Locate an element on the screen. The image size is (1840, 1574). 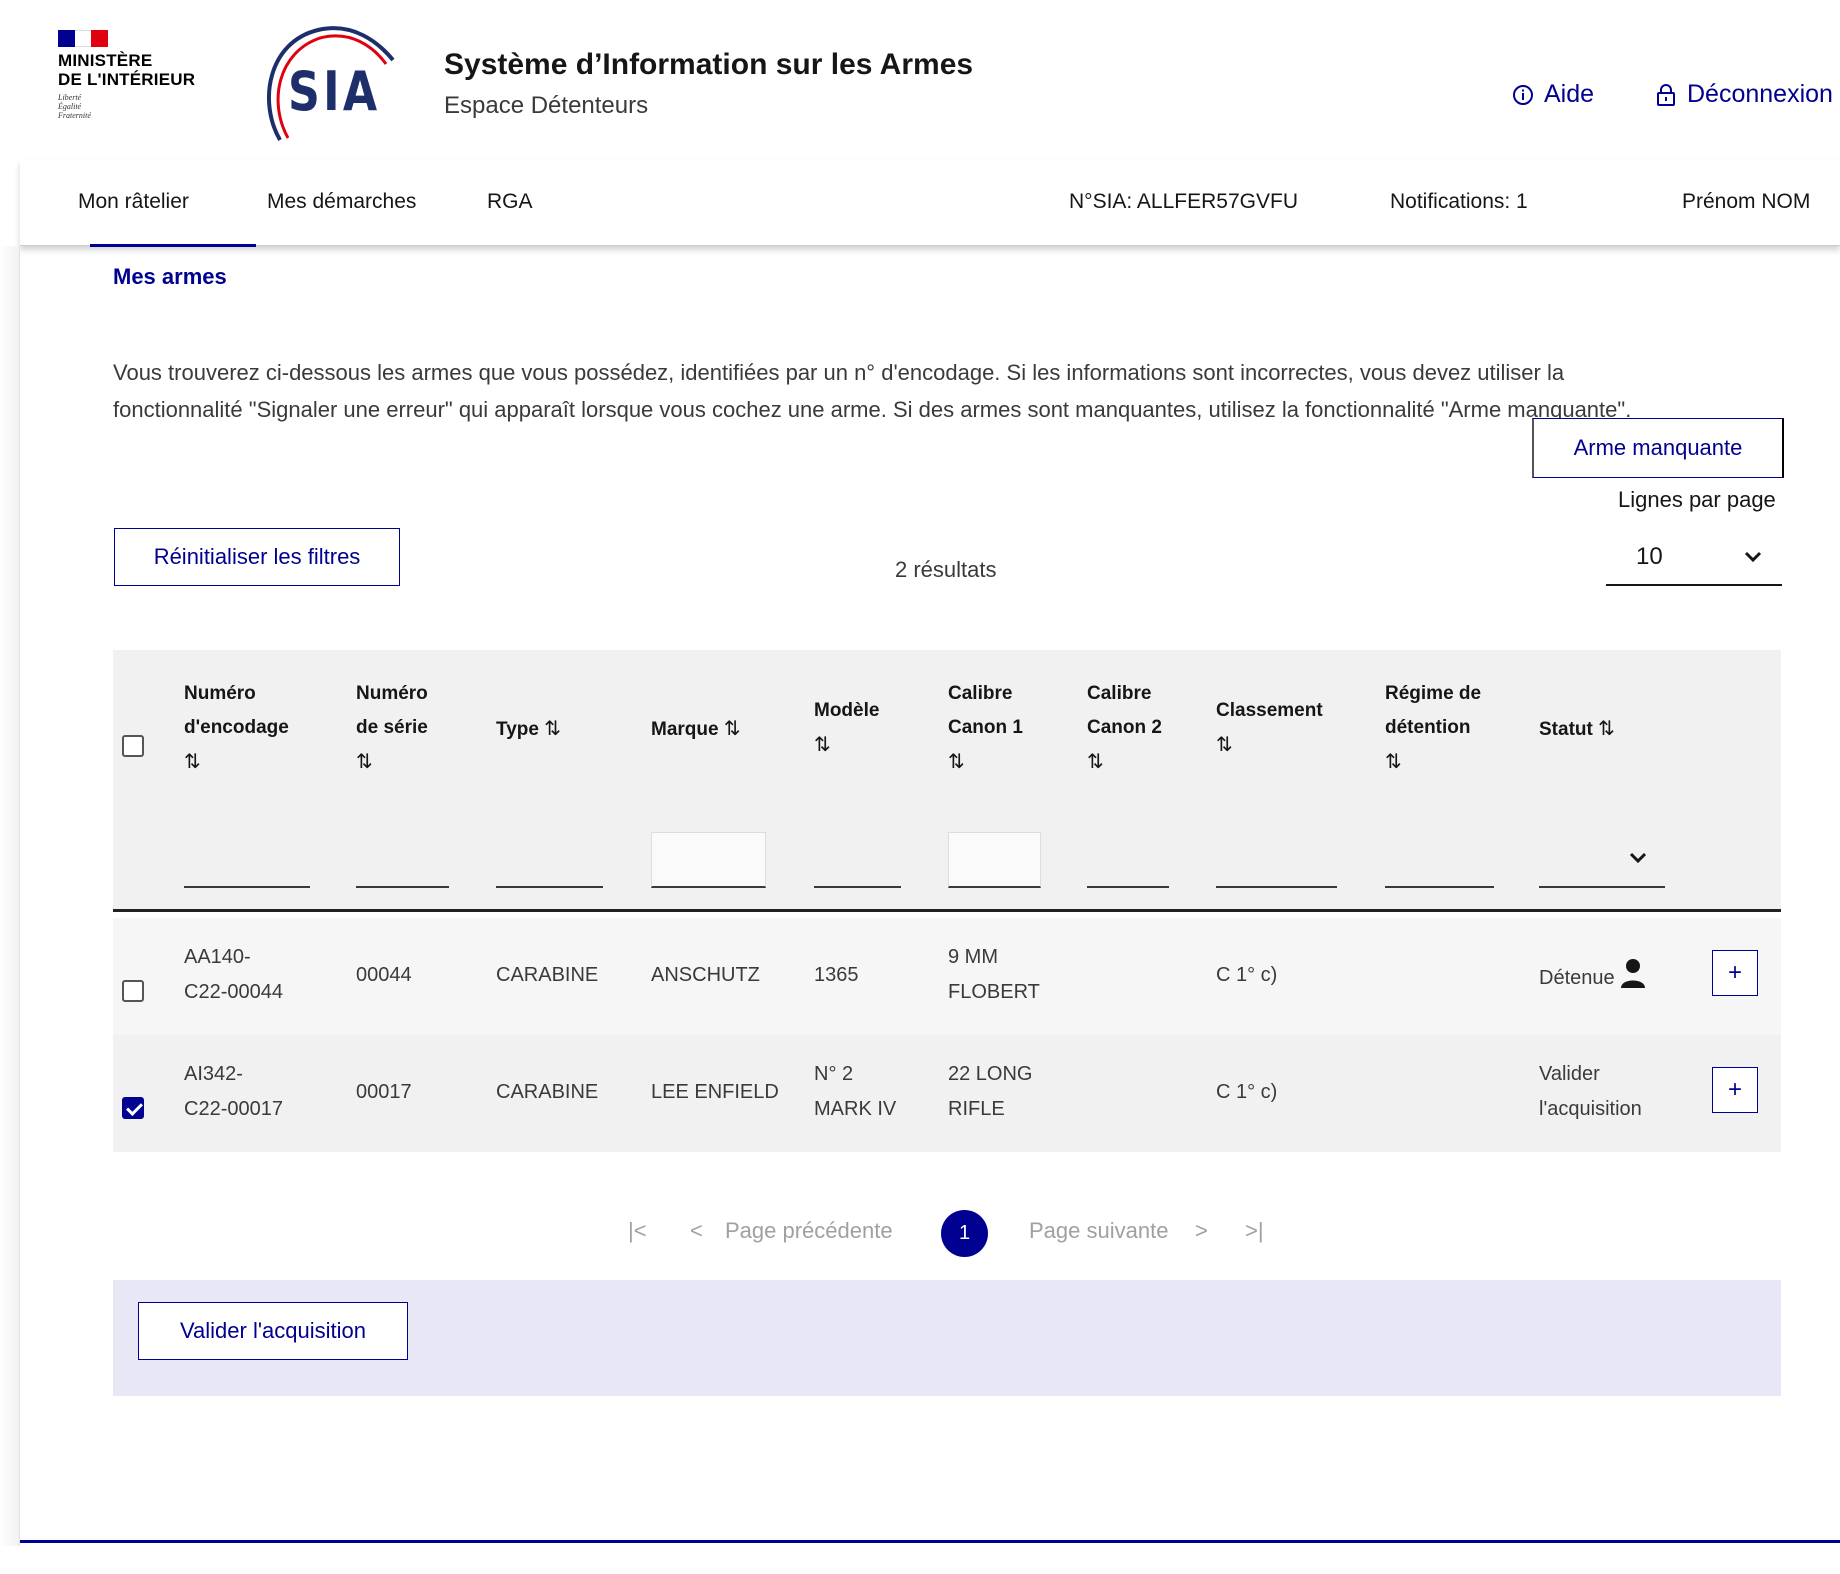
lines-per-page-value: 10 is located at coordinates (1649, 556).